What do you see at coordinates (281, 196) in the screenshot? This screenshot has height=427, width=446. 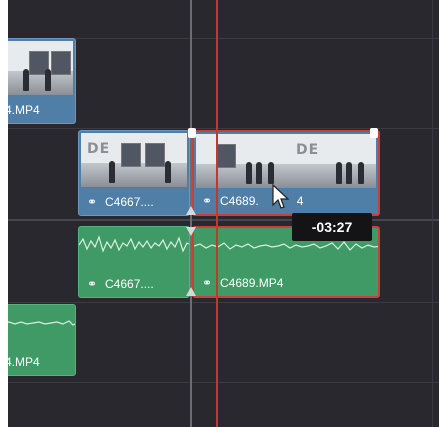 I see `arrow-cursor-icon` at bounding box center [281, 196].